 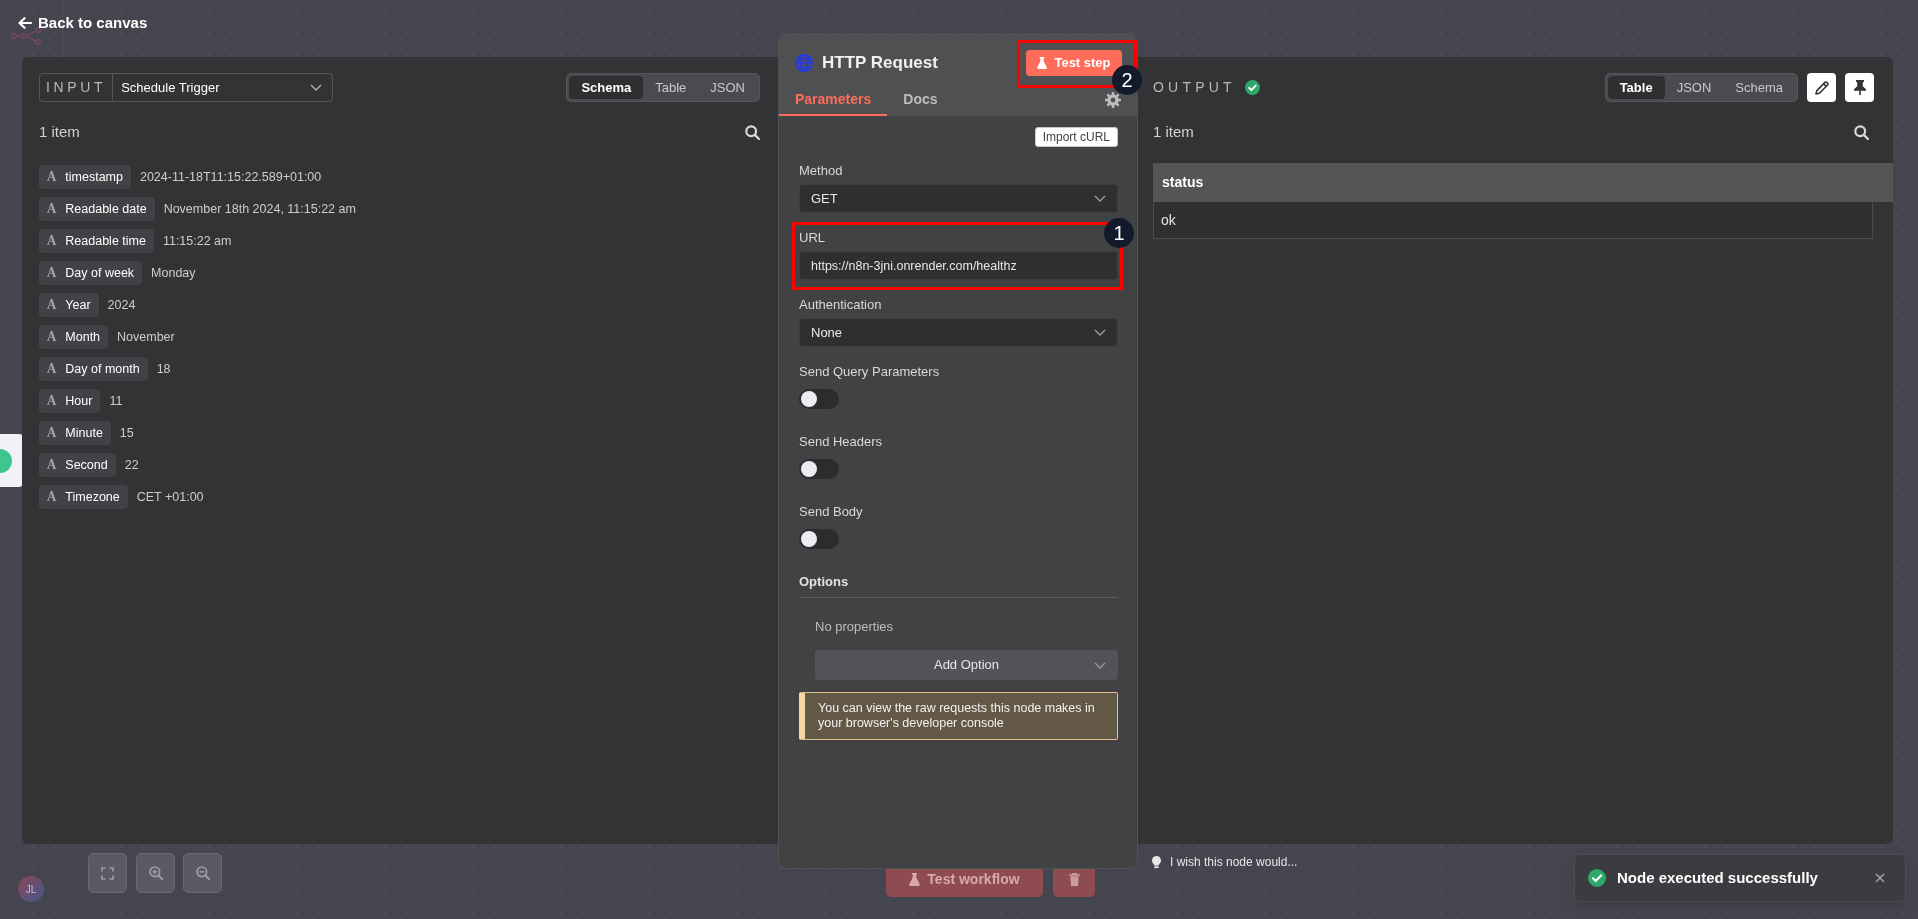 I want to click on add-option-button: Add Option, so click(x=966, y=665).